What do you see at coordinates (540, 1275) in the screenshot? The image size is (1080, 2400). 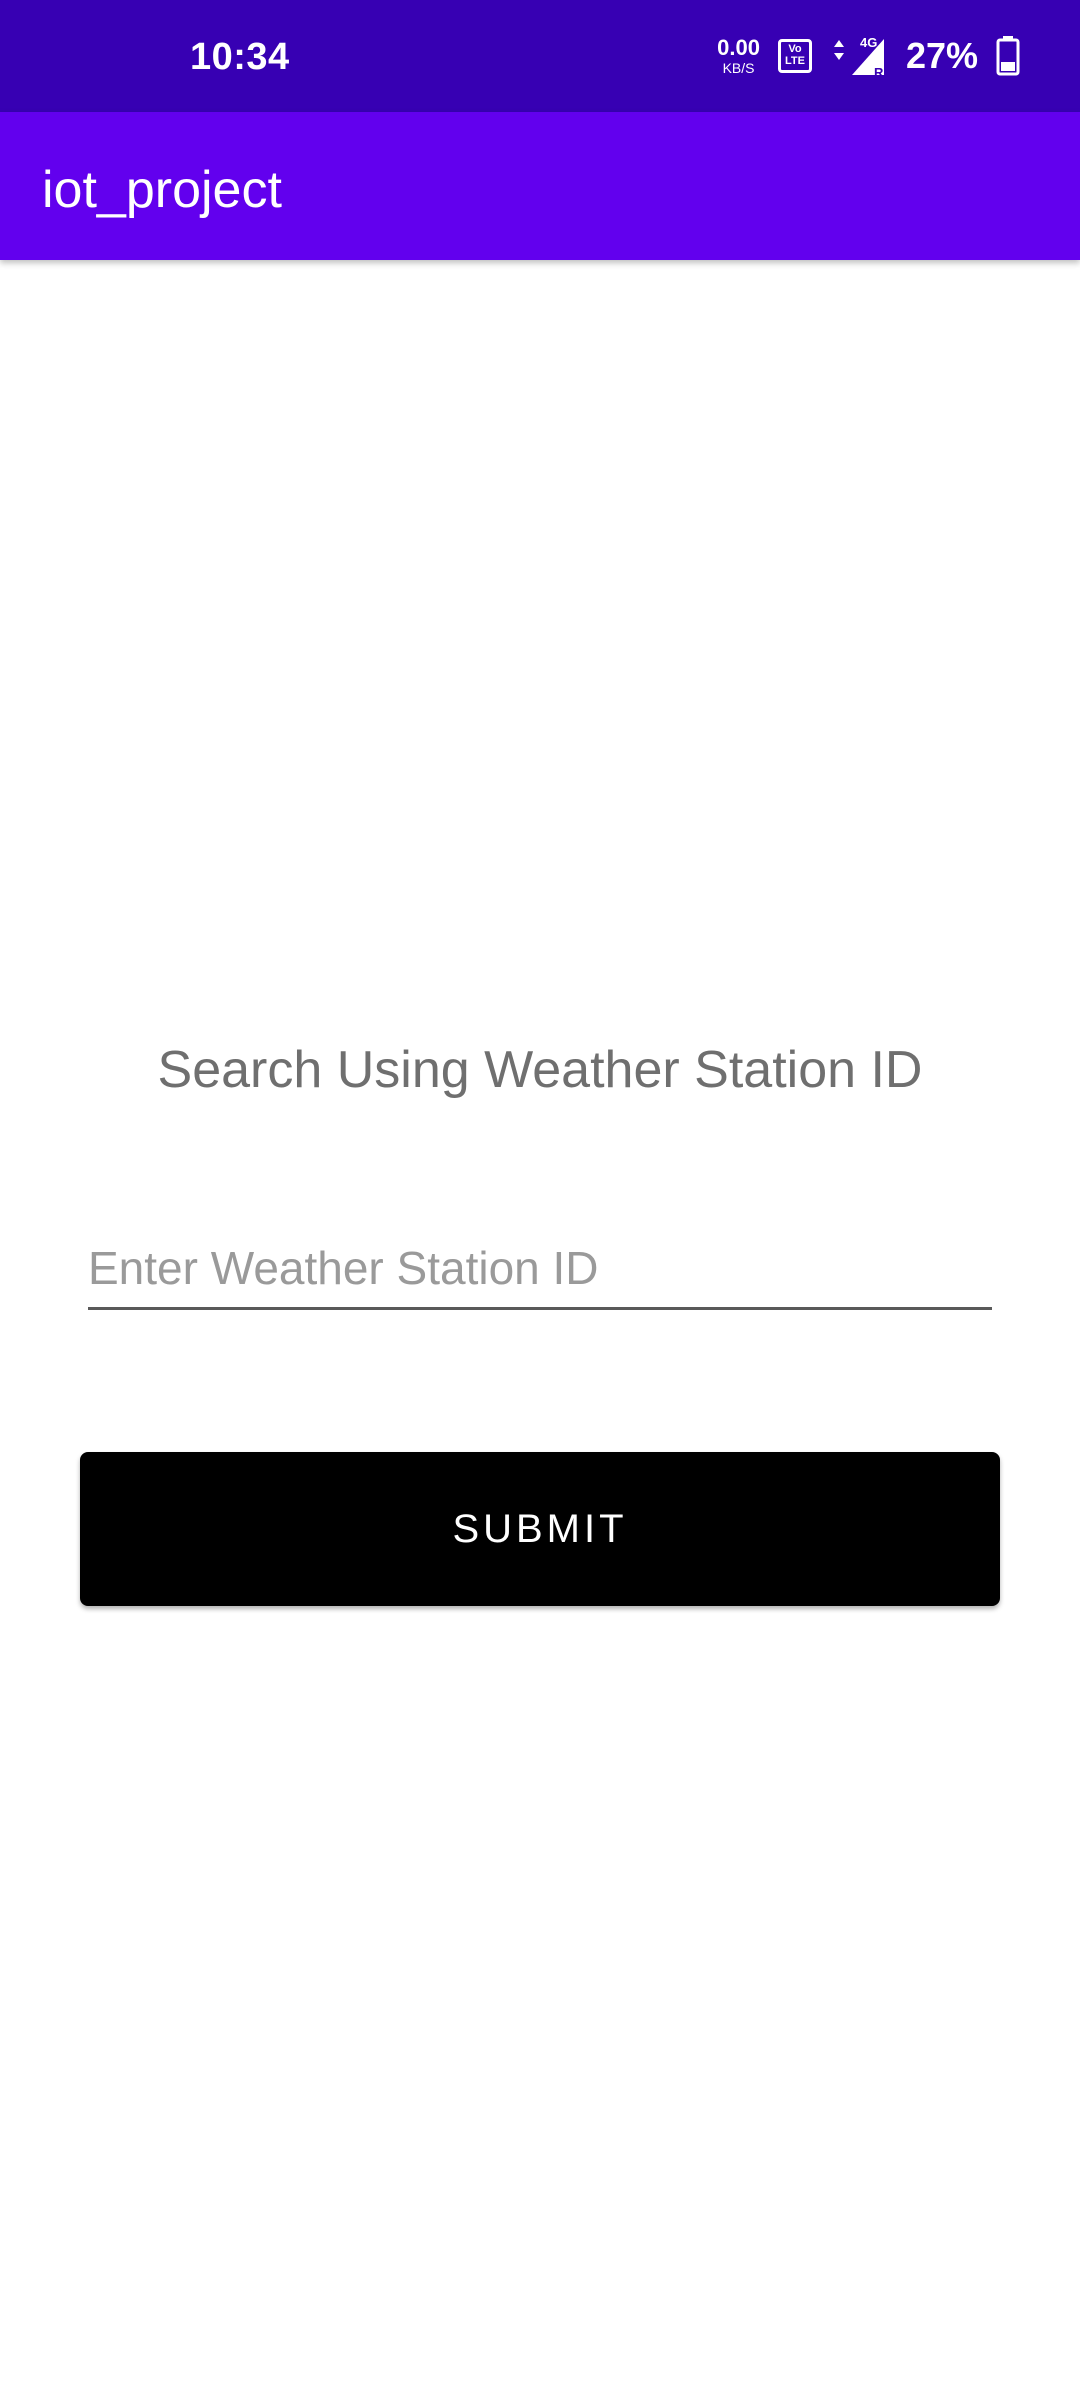 I see `weather-station-id-input` at bounding box center [540, 1275].